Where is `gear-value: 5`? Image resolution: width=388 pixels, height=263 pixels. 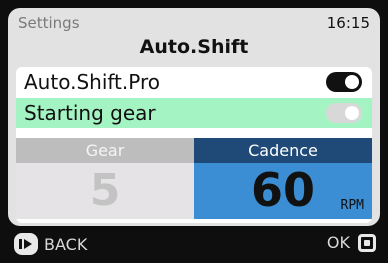
gear-value: 5 is located at coordinates (105, 190).